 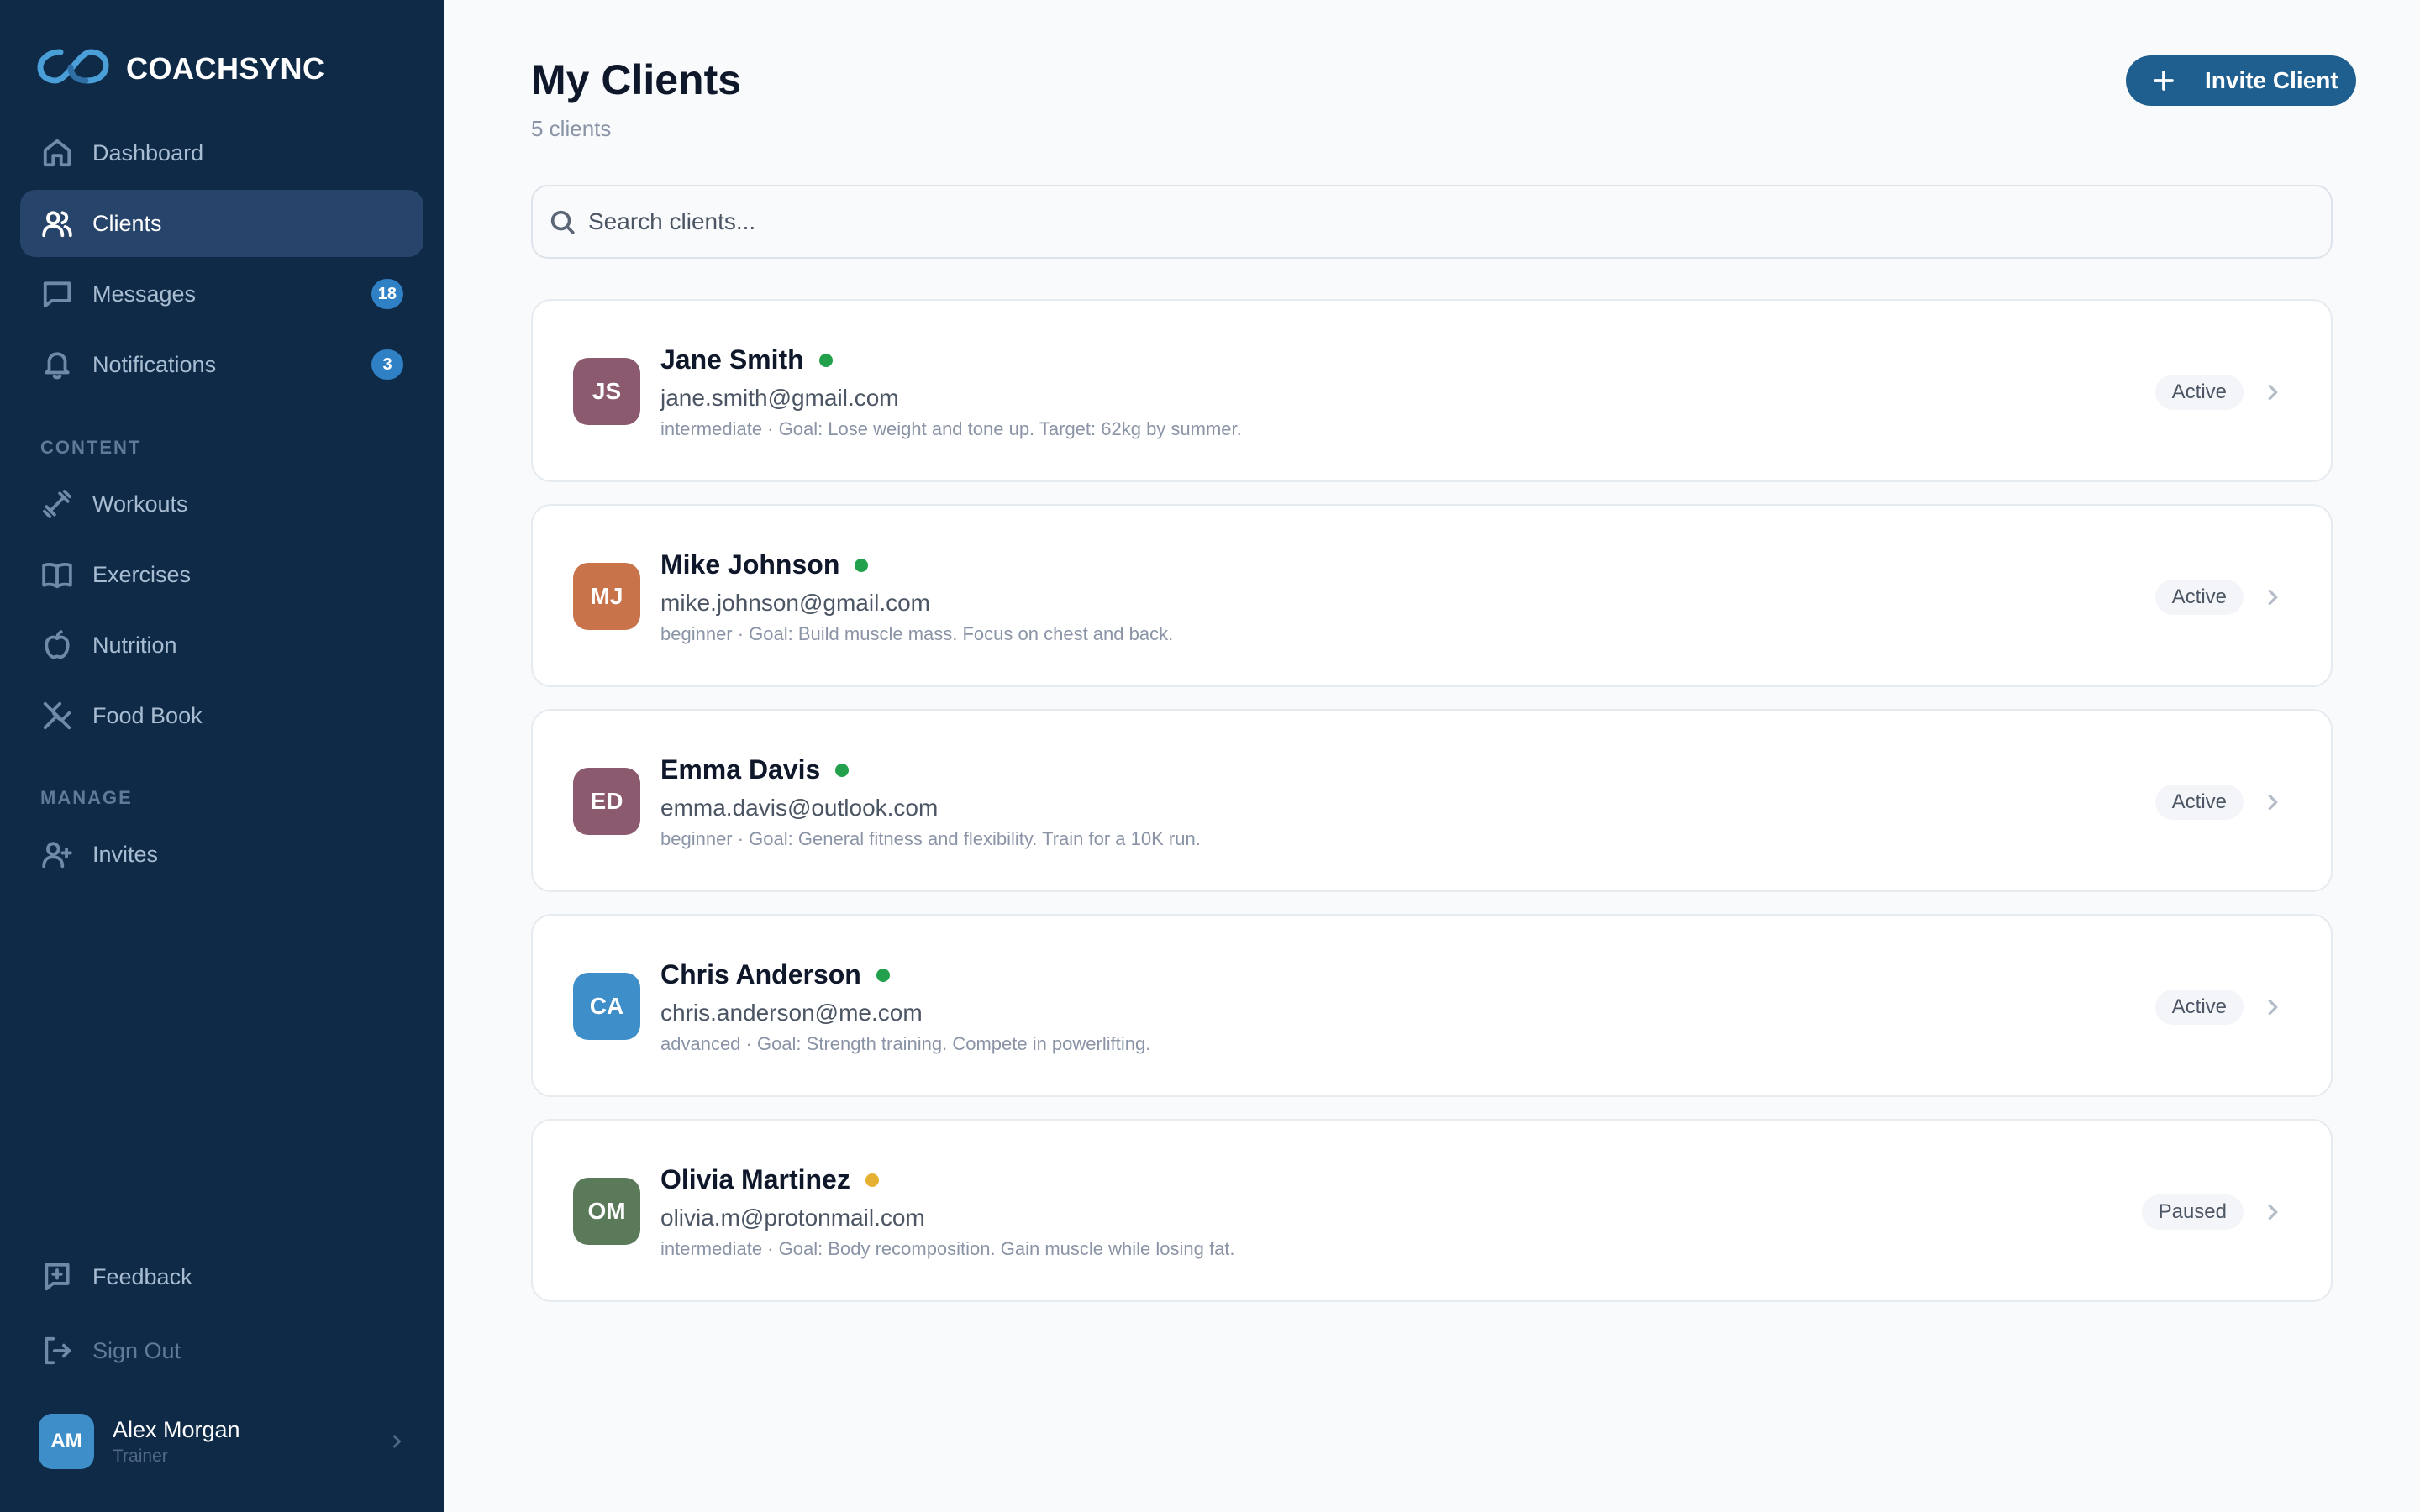 What do you see at coordinates (222, 854) in the screenshot?
I see `sidebar-item-invites: Invites` at bounding box center [222, 854].